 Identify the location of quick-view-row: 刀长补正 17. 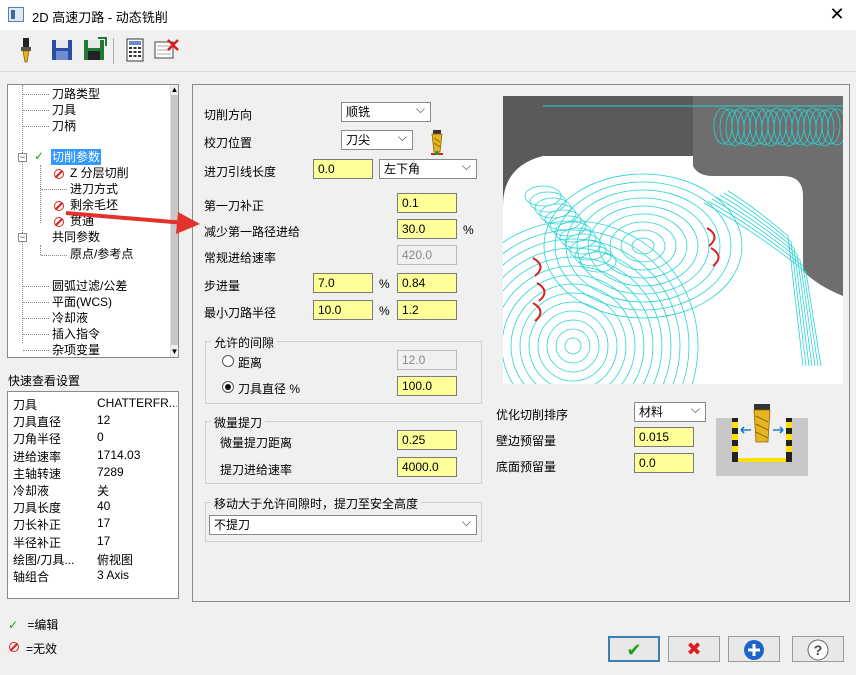
(93, 524).